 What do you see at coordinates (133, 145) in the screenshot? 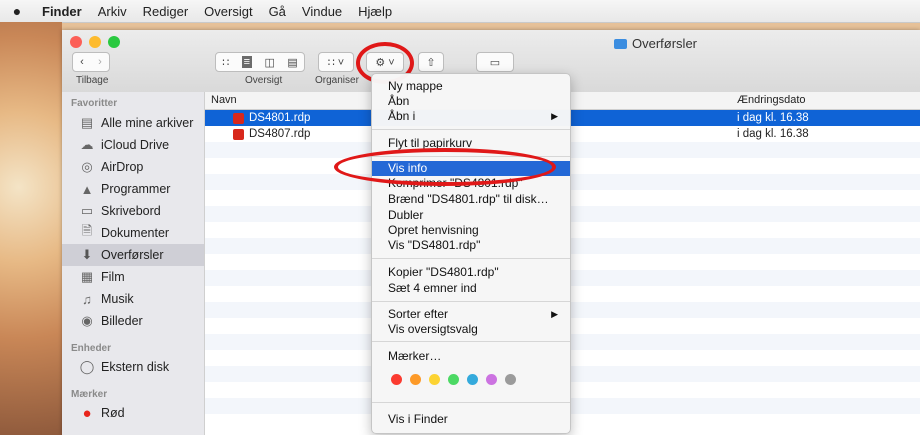
I see `sidebar-item-icloud: ☁ iCloud Drive` at bounding box center [133, 145].